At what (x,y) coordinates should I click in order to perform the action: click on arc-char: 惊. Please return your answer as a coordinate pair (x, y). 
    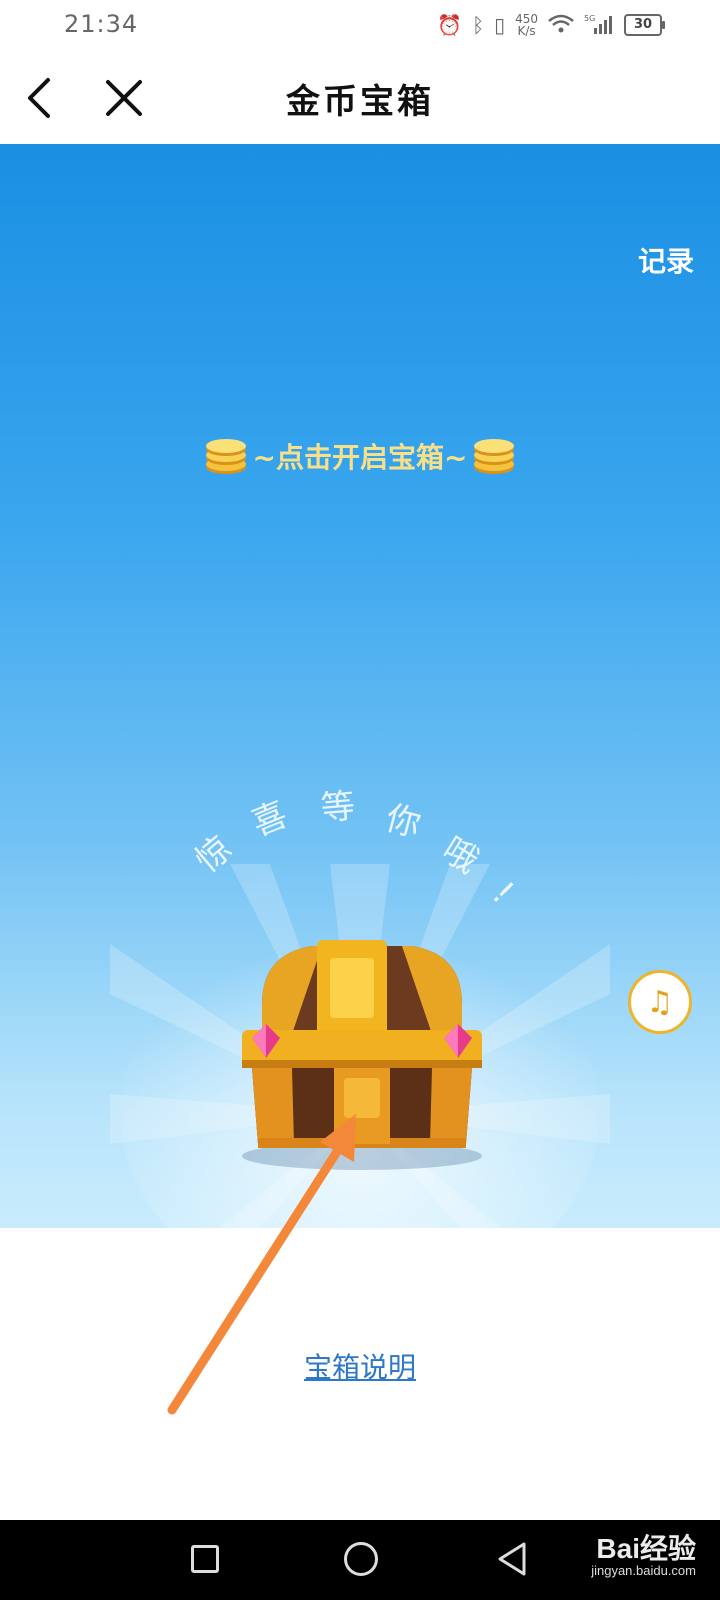
    Looking at the image, I should click on (214, 854).